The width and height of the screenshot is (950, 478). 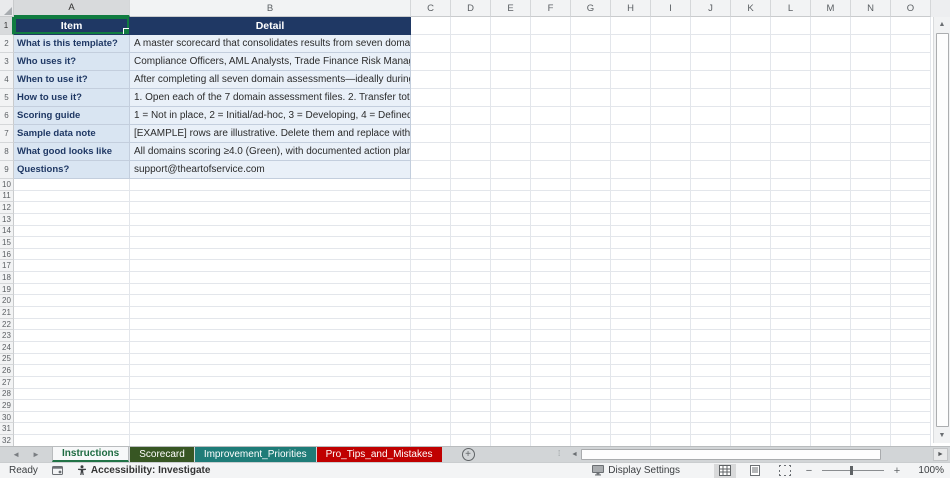 What do you see at coordinates (591, 254) in the screenshot?
I see `cell-G16` at bounding box center [591, 254].